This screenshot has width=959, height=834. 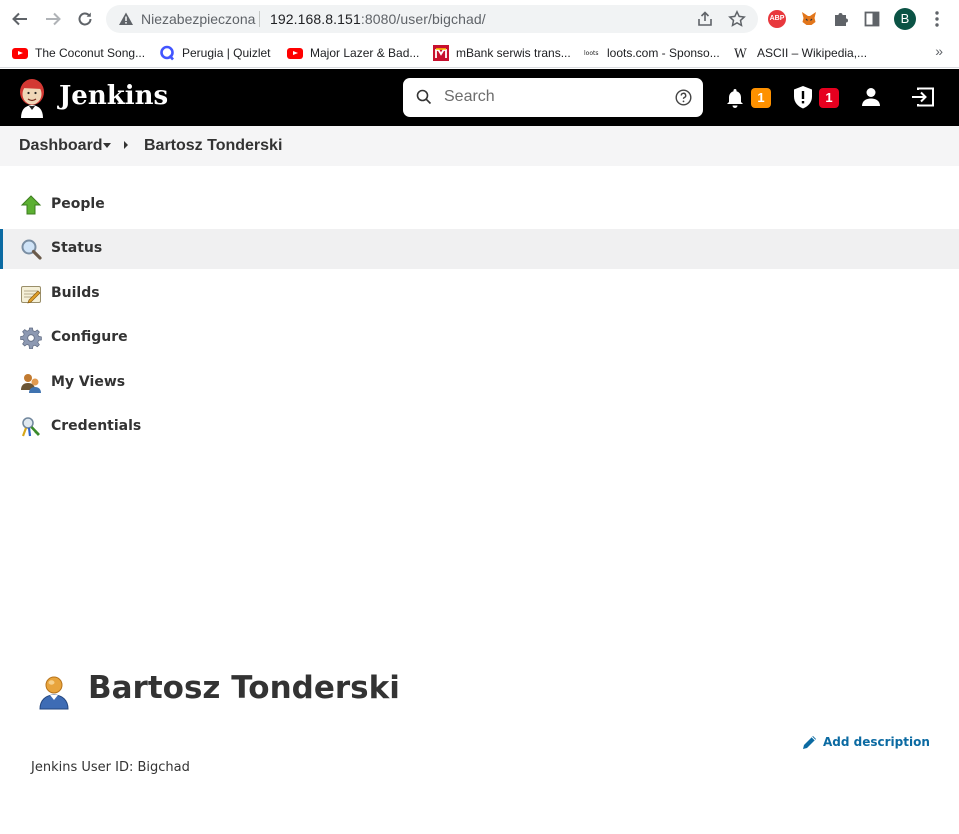 What do you see at coordinates (89, 337) in the screenshot?
I see `task-label: Configure` at bounding box center [89, 337].